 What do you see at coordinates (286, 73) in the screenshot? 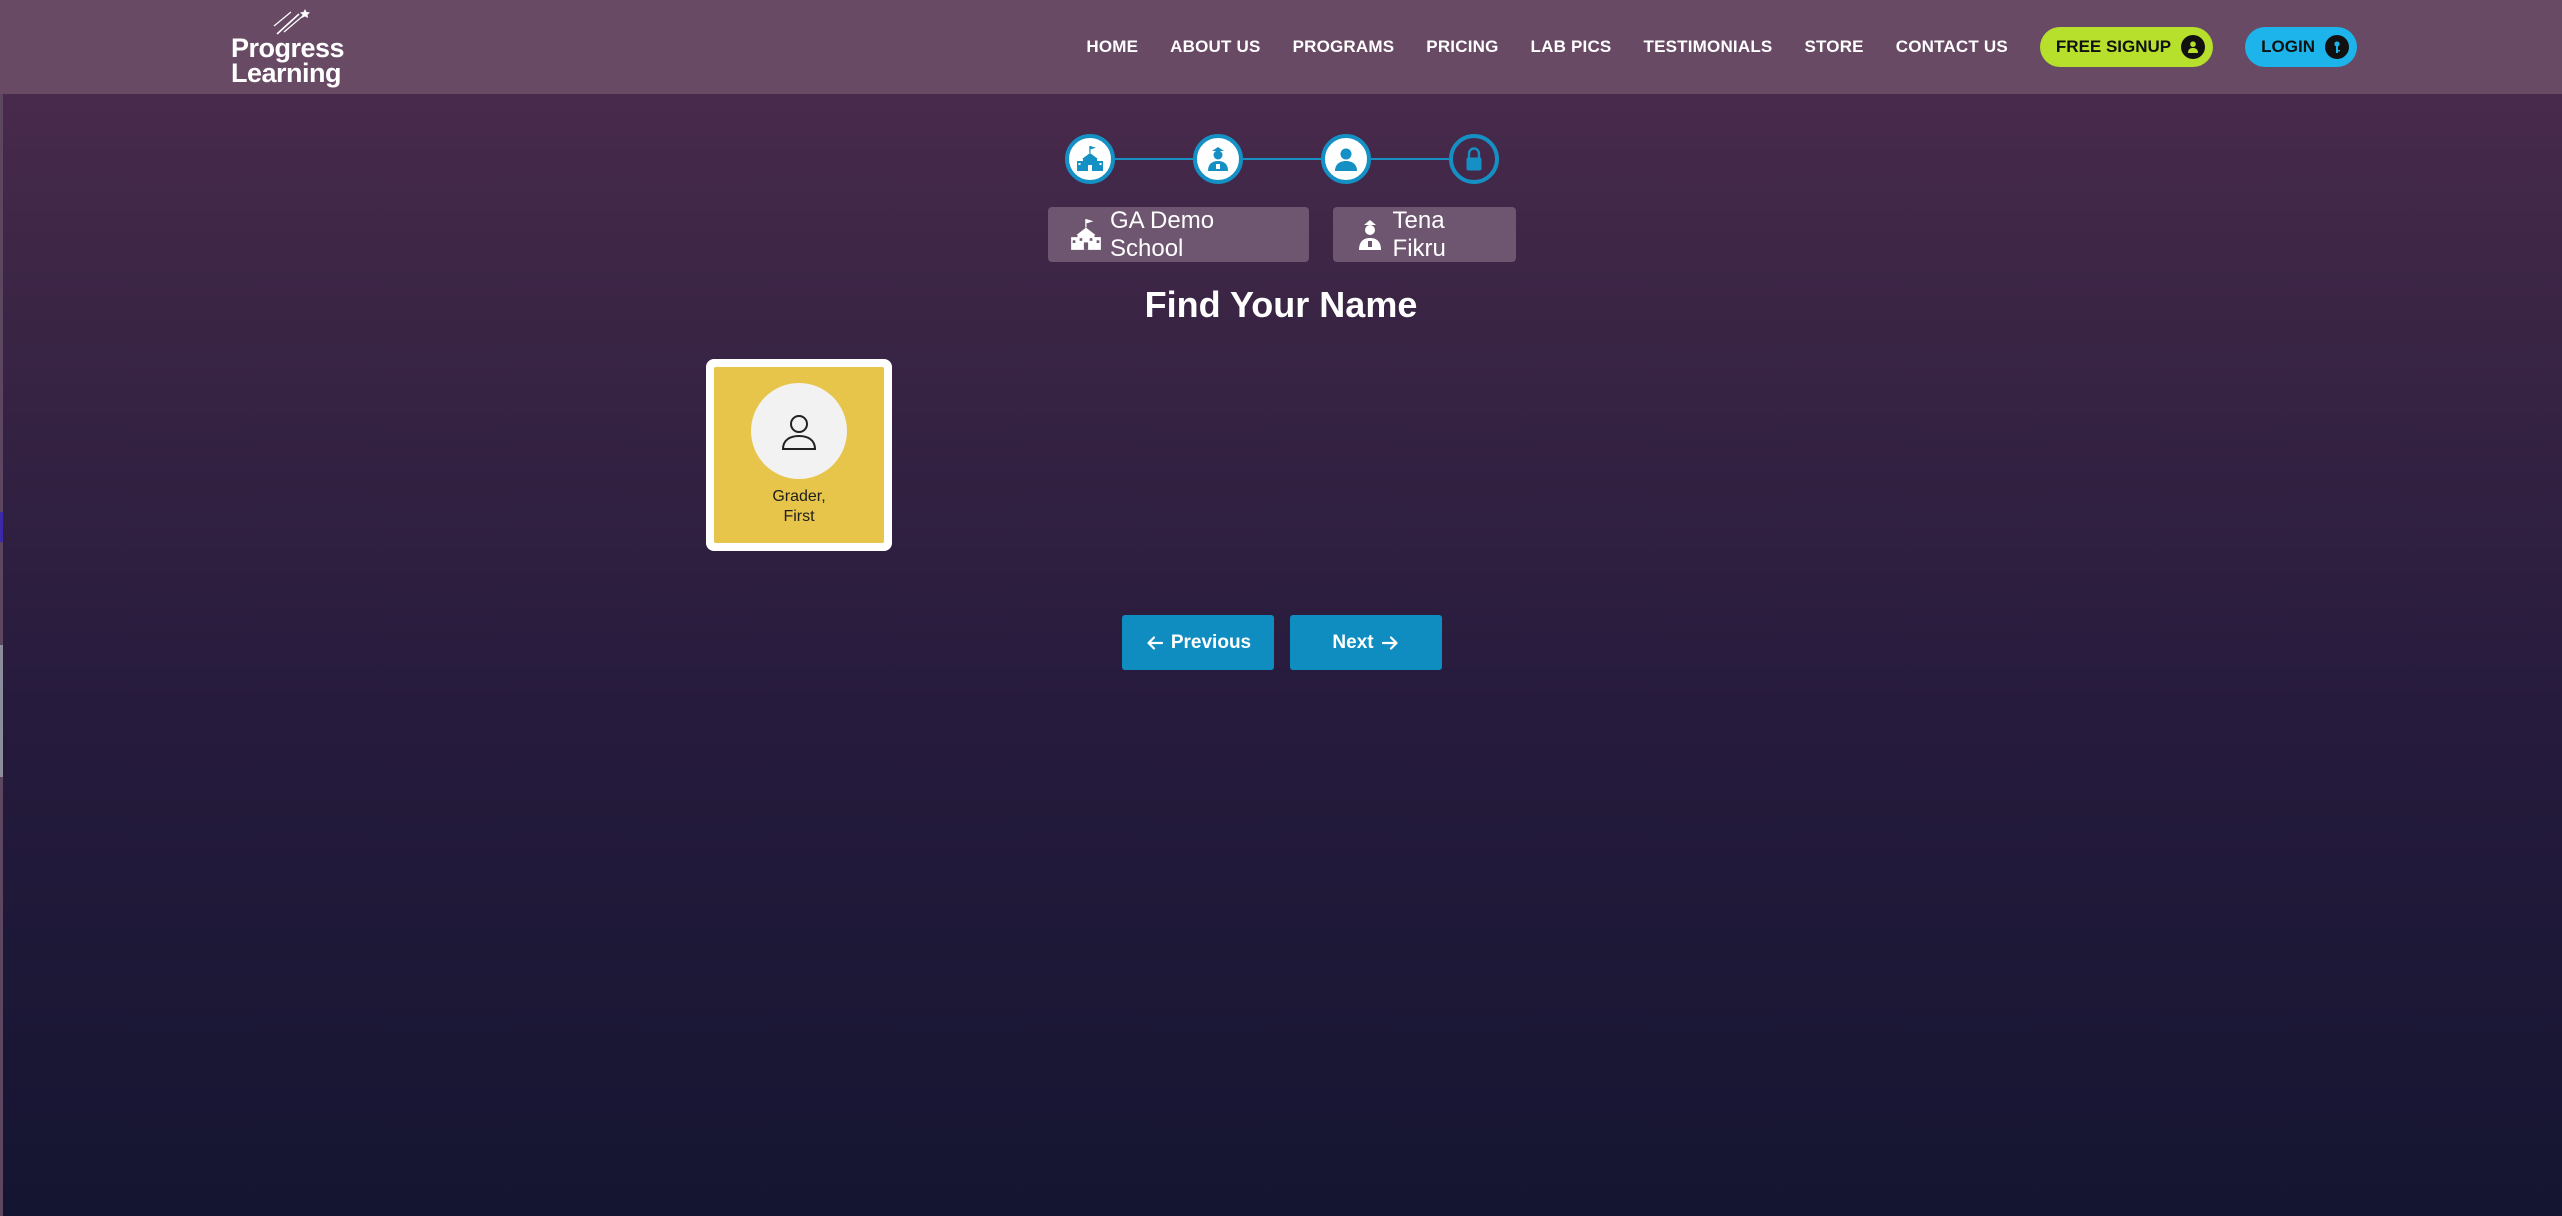
I see `logo-text-line2: Learning` at bounding box center [286, 73].